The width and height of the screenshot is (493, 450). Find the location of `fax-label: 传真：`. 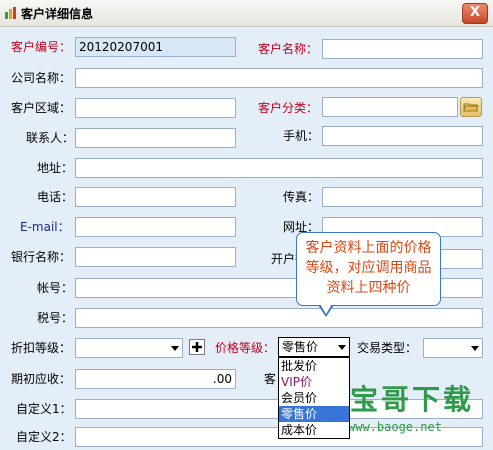

fax-label: 传真： is located at coordinates (301, 197).